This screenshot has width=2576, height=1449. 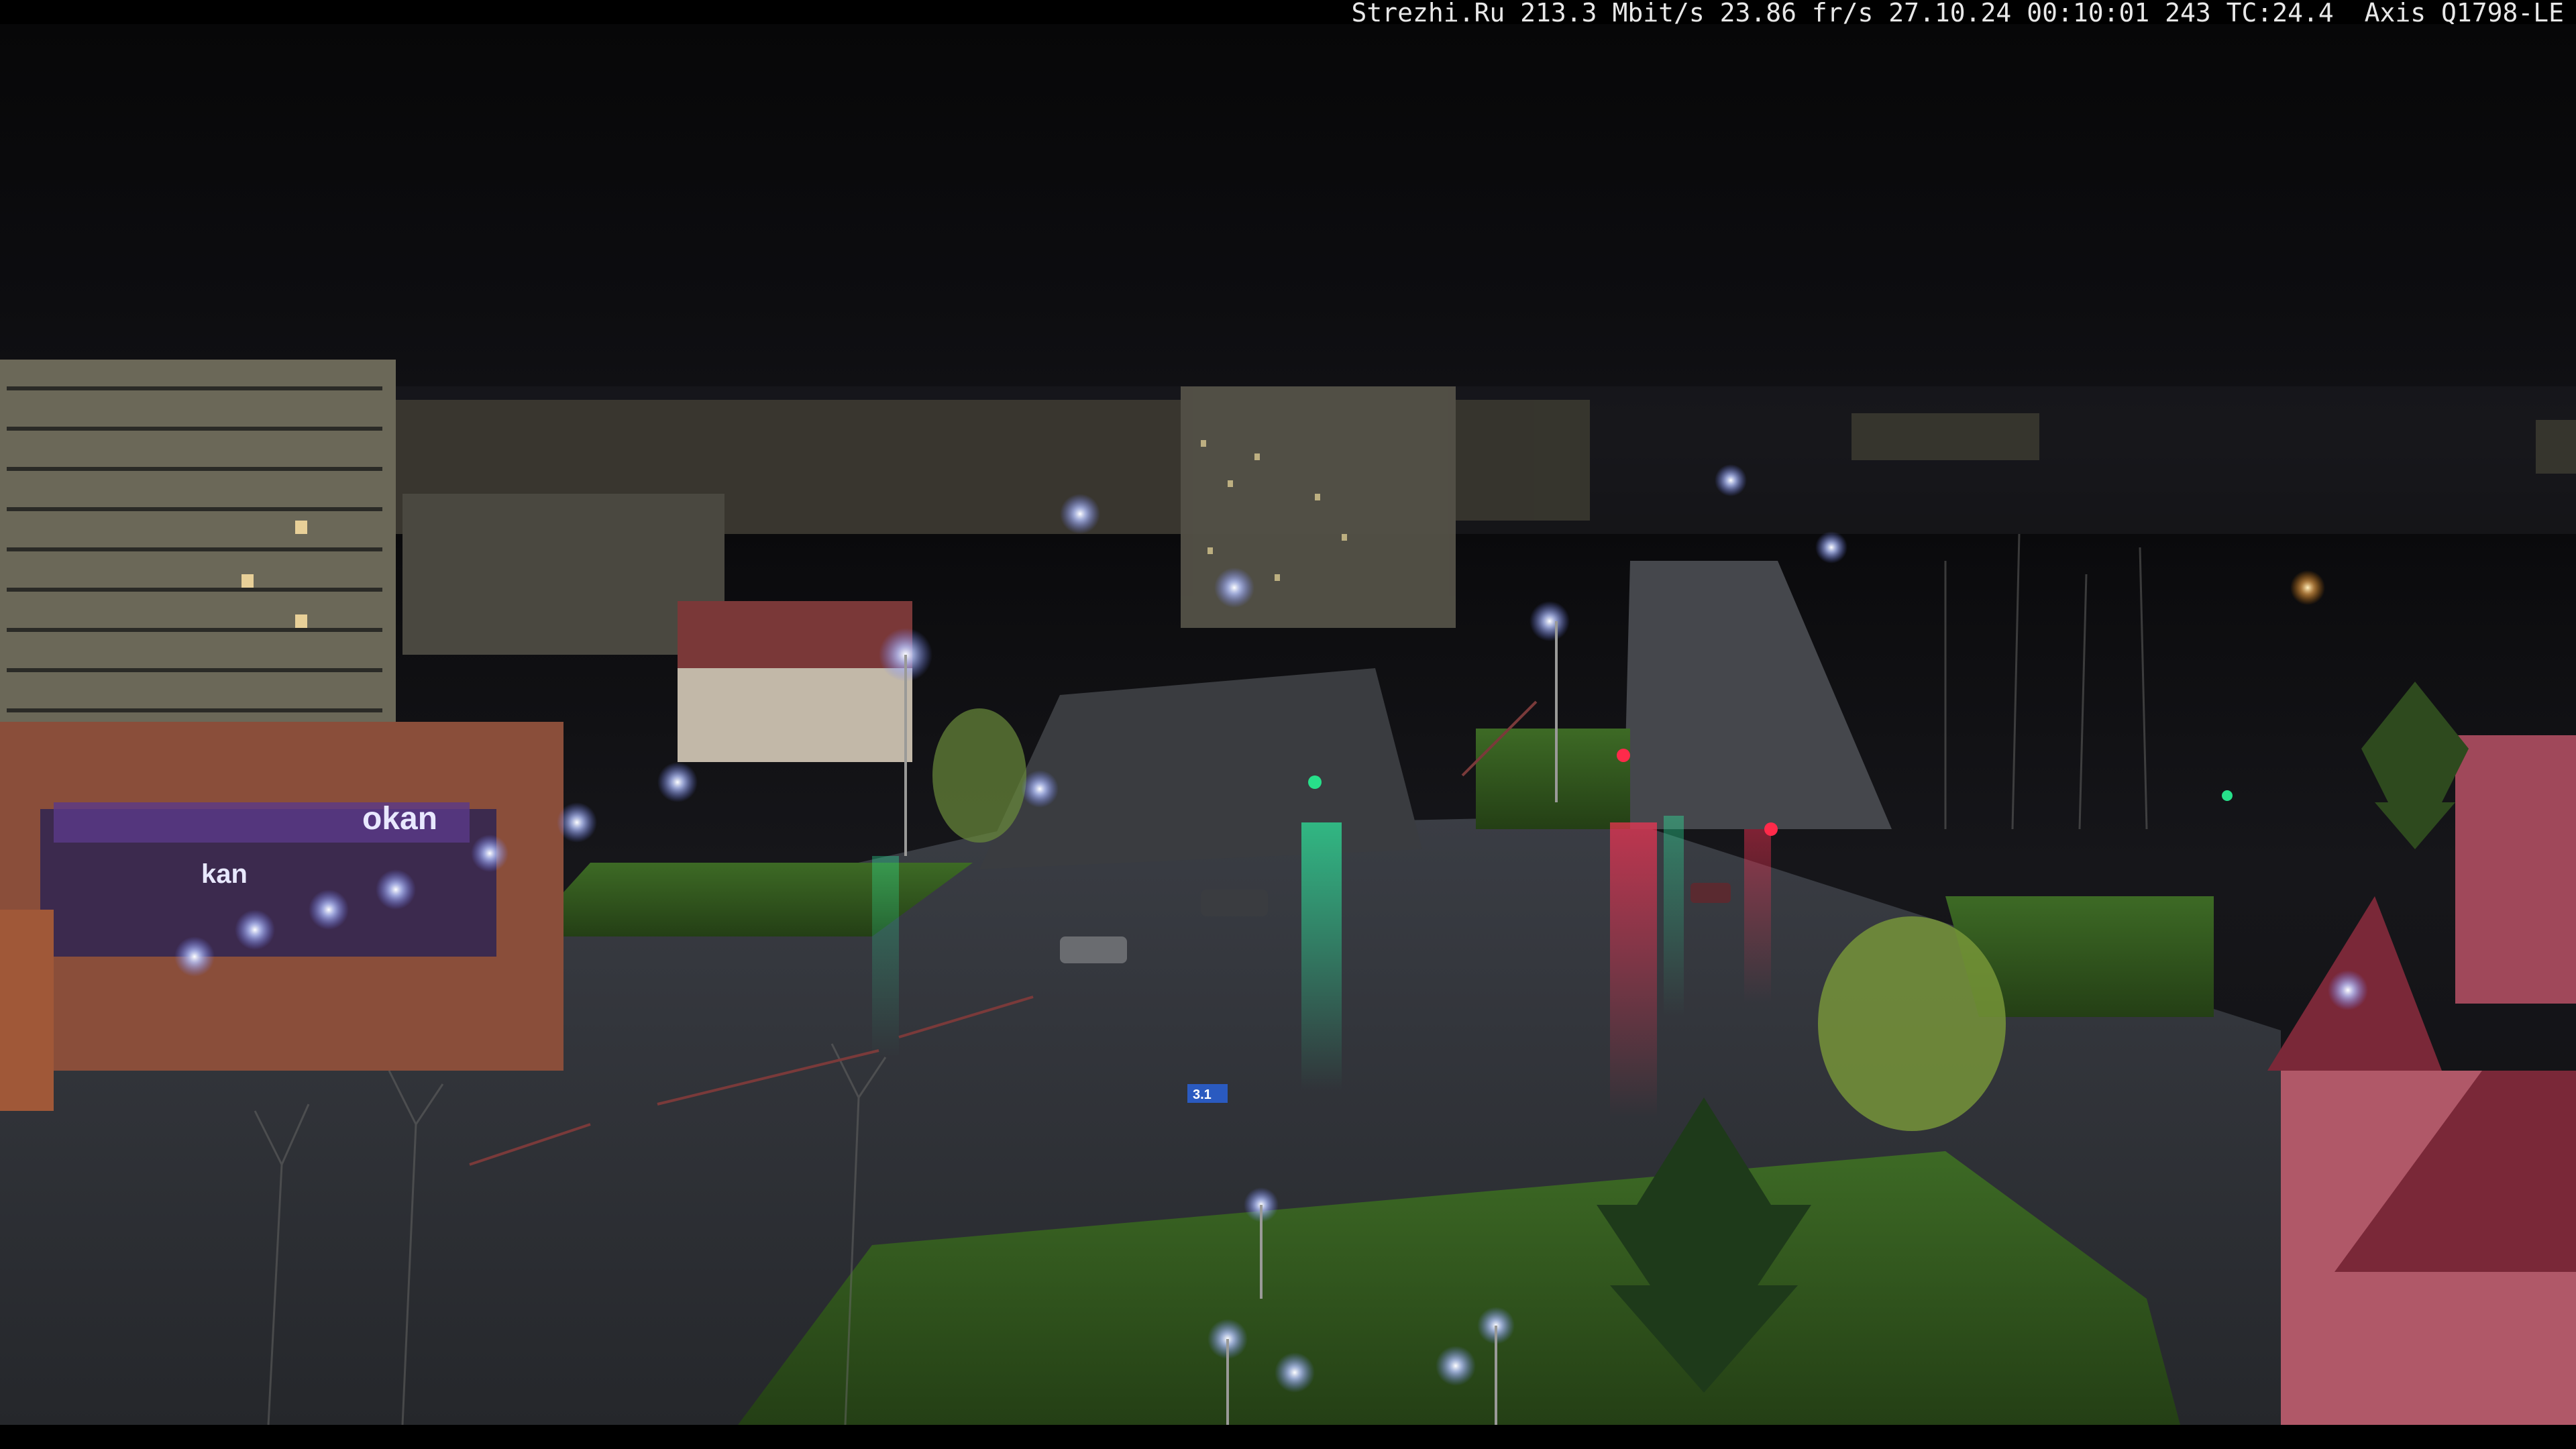 I want to click on grass-median, so click(x=1553, y=779).